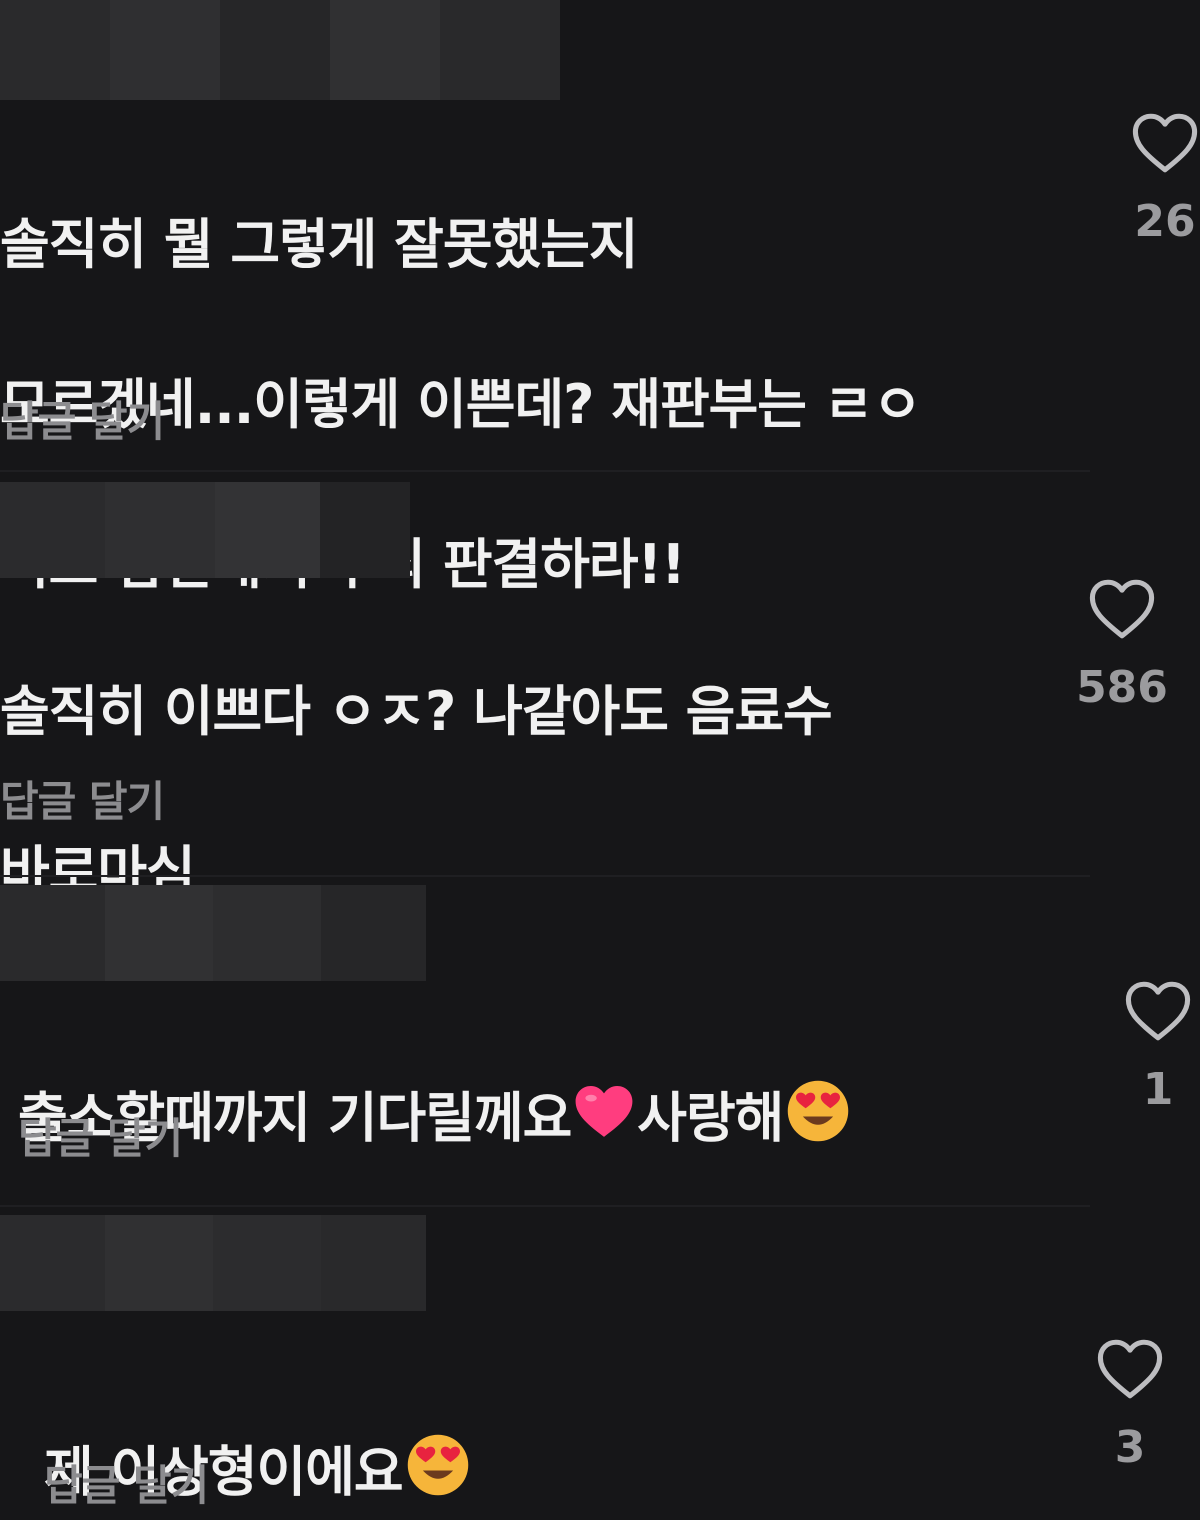 This screenshot has width=1200, height=1520. I want to click on like-button: 26, so click(1157, 179).